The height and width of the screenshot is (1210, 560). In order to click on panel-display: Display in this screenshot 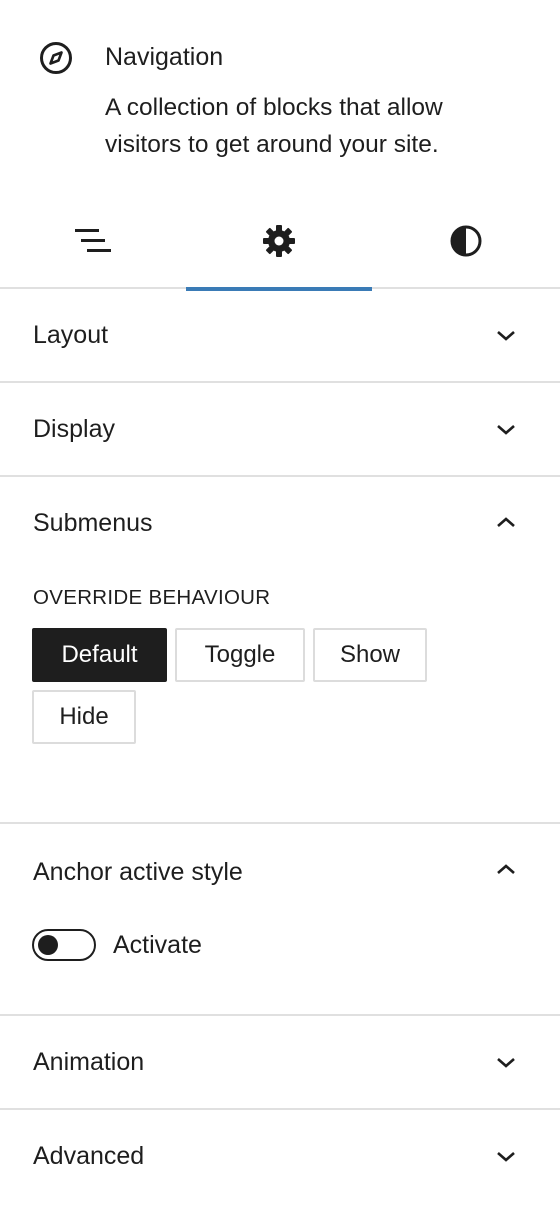, I will do `click(280, 430)`.